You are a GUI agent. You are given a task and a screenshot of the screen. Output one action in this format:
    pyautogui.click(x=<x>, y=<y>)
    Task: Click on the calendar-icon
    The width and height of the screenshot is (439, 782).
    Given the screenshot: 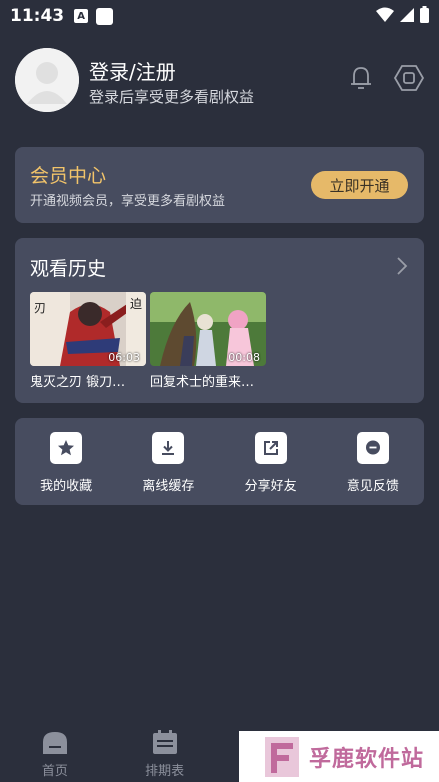 What is the action you would take?
    pyautogui.click(x=164, y=742)
    